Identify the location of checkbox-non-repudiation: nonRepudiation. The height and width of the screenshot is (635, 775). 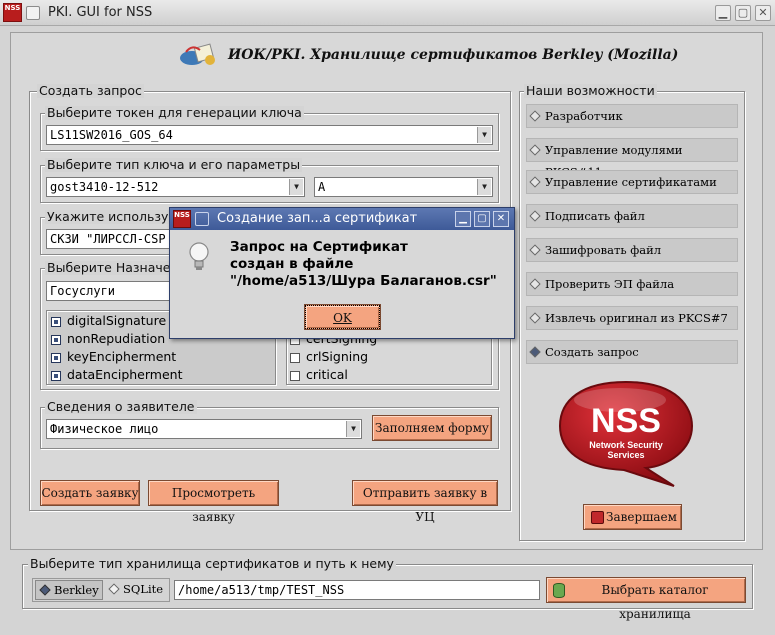
(116, 339).